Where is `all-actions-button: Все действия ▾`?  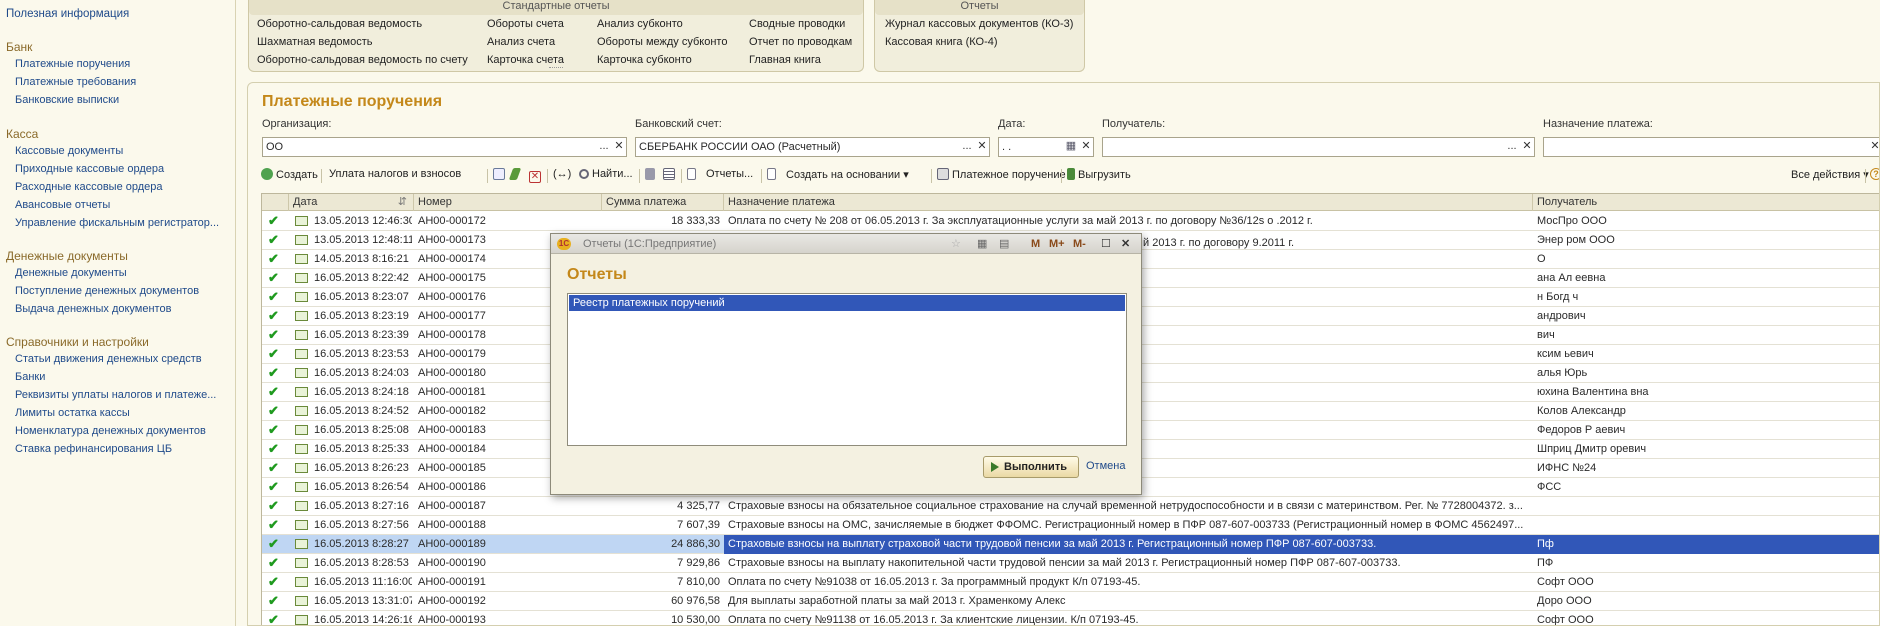
all-actions-button: Все действия ▾ is located at coordinates (1830, 174).